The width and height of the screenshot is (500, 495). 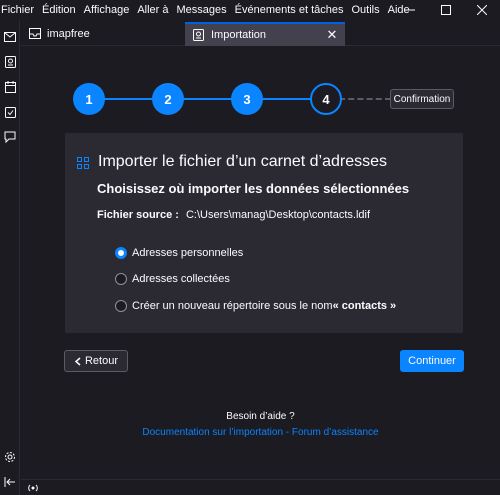 I want to click on tasks-icon, so click(x=10, y=112).